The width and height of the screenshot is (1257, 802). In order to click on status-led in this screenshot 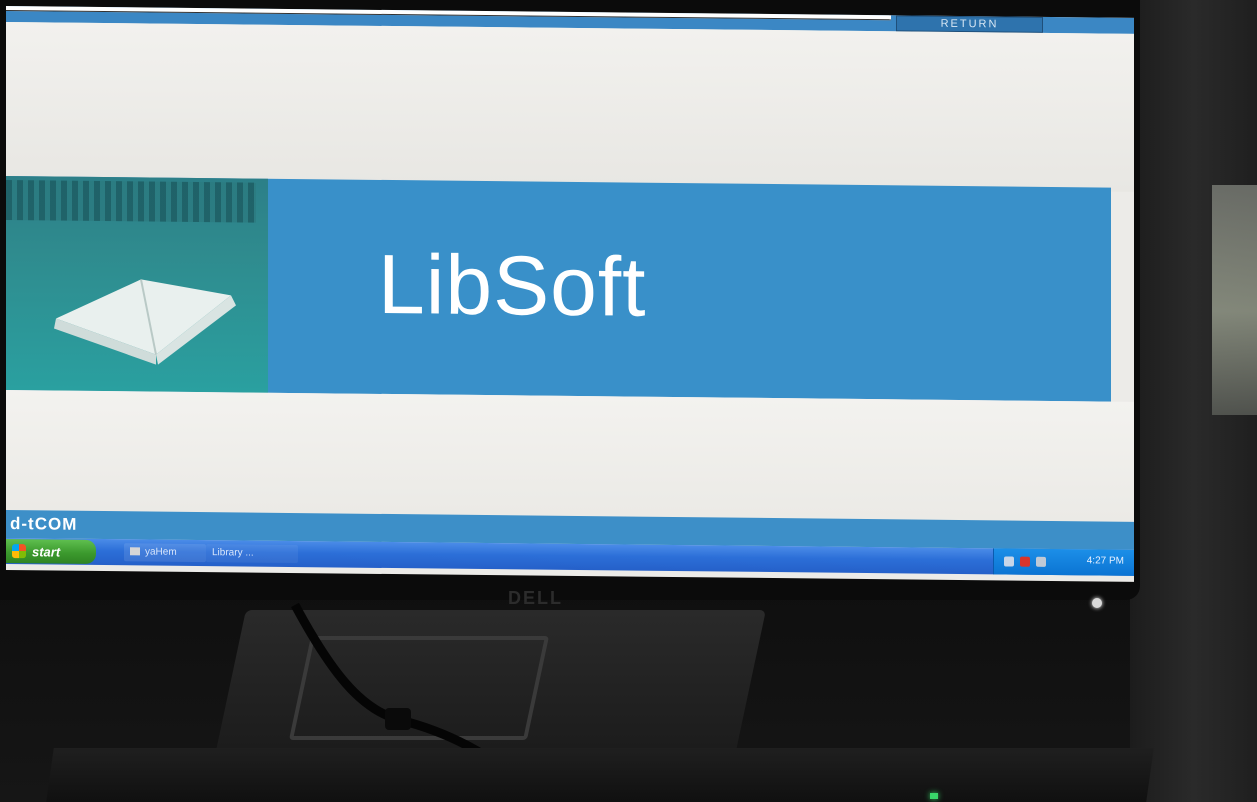, I will do `click(934, 796)`.